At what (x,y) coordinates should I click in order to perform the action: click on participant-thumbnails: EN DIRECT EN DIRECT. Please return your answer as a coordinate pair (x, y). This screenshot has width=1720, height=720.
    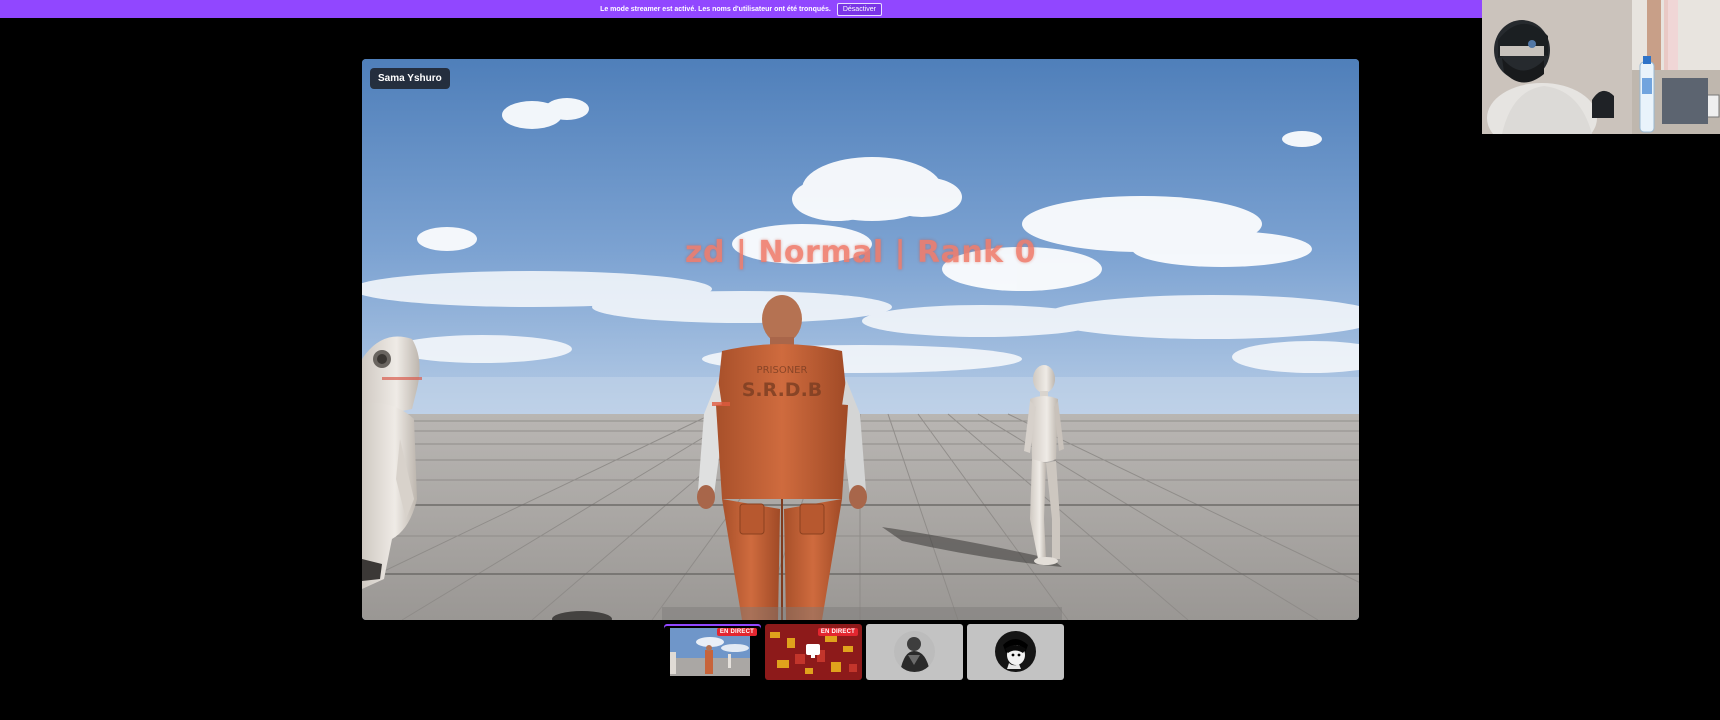
    Looking at the image, I should click on (864, 652).